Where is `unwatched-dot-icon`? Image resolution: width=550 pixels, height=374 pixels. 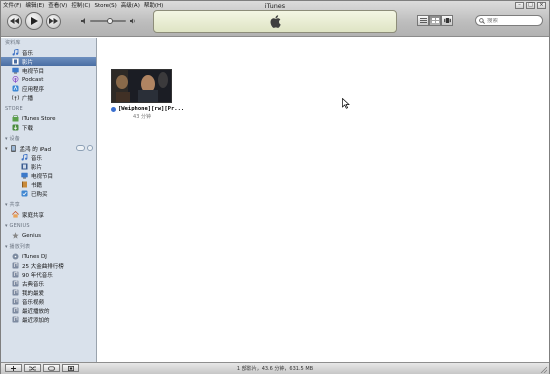
unwatched-dot-icon is located at coordinates (113, 109).